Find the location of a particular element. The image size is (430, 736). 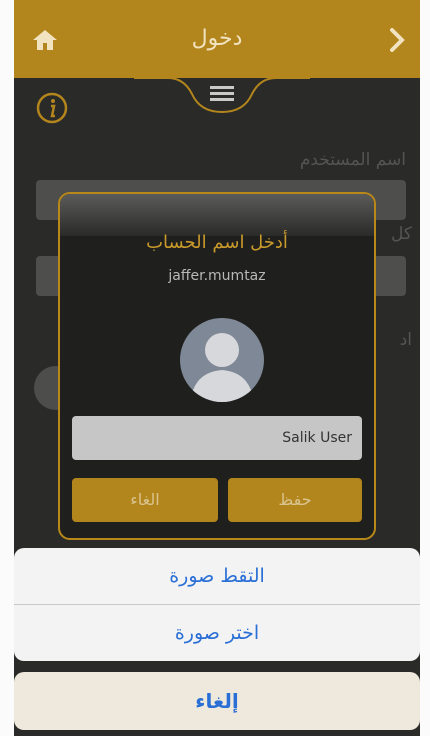

photo-action-sheet: التقط صورة اختر صورة is located at coordinates (217, 604).